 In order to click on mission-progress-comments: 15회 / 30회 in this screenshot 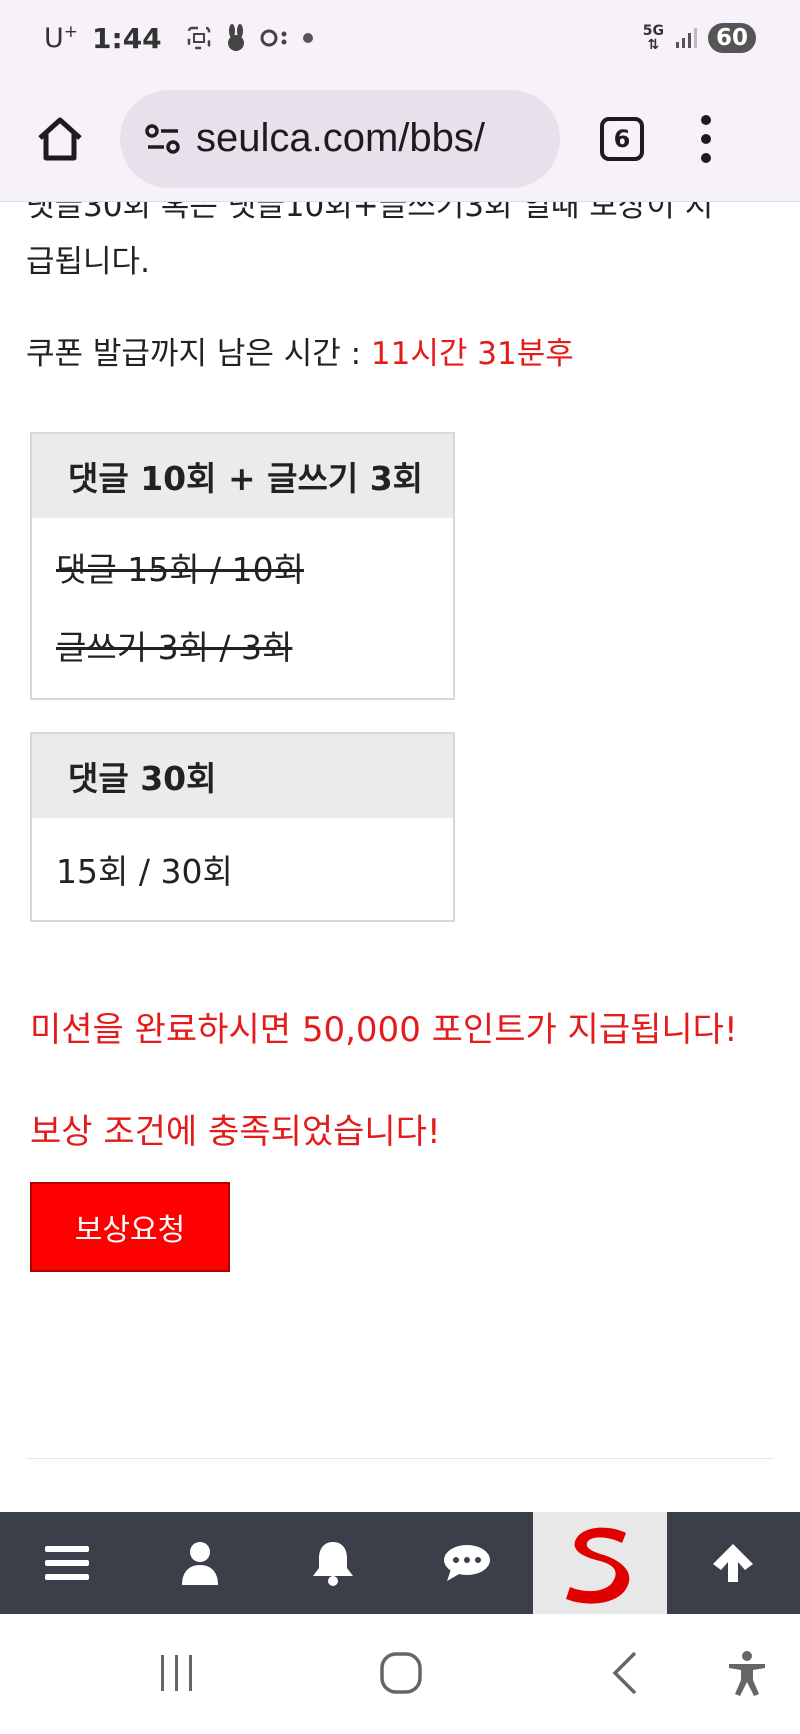, I will do `click(144, 871)`.